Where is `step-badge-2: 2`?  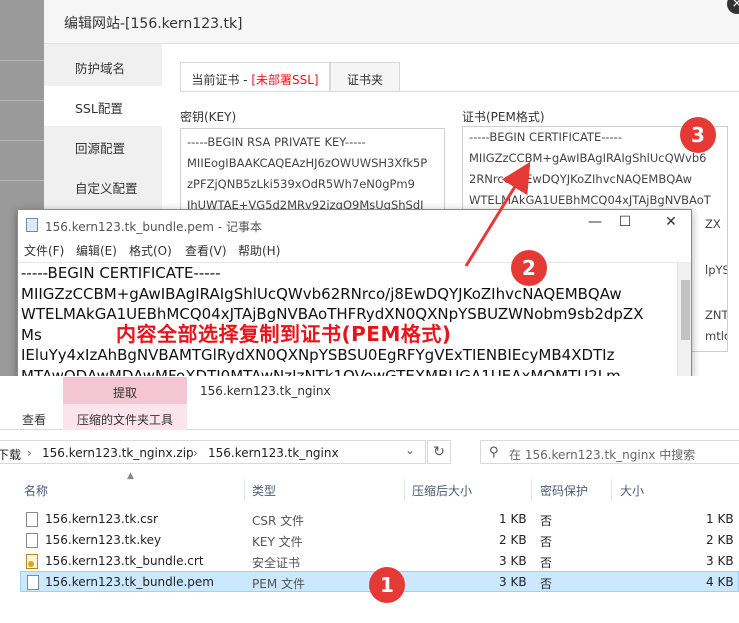
step-badge-2: 2 is located at coordinates (529, 268).